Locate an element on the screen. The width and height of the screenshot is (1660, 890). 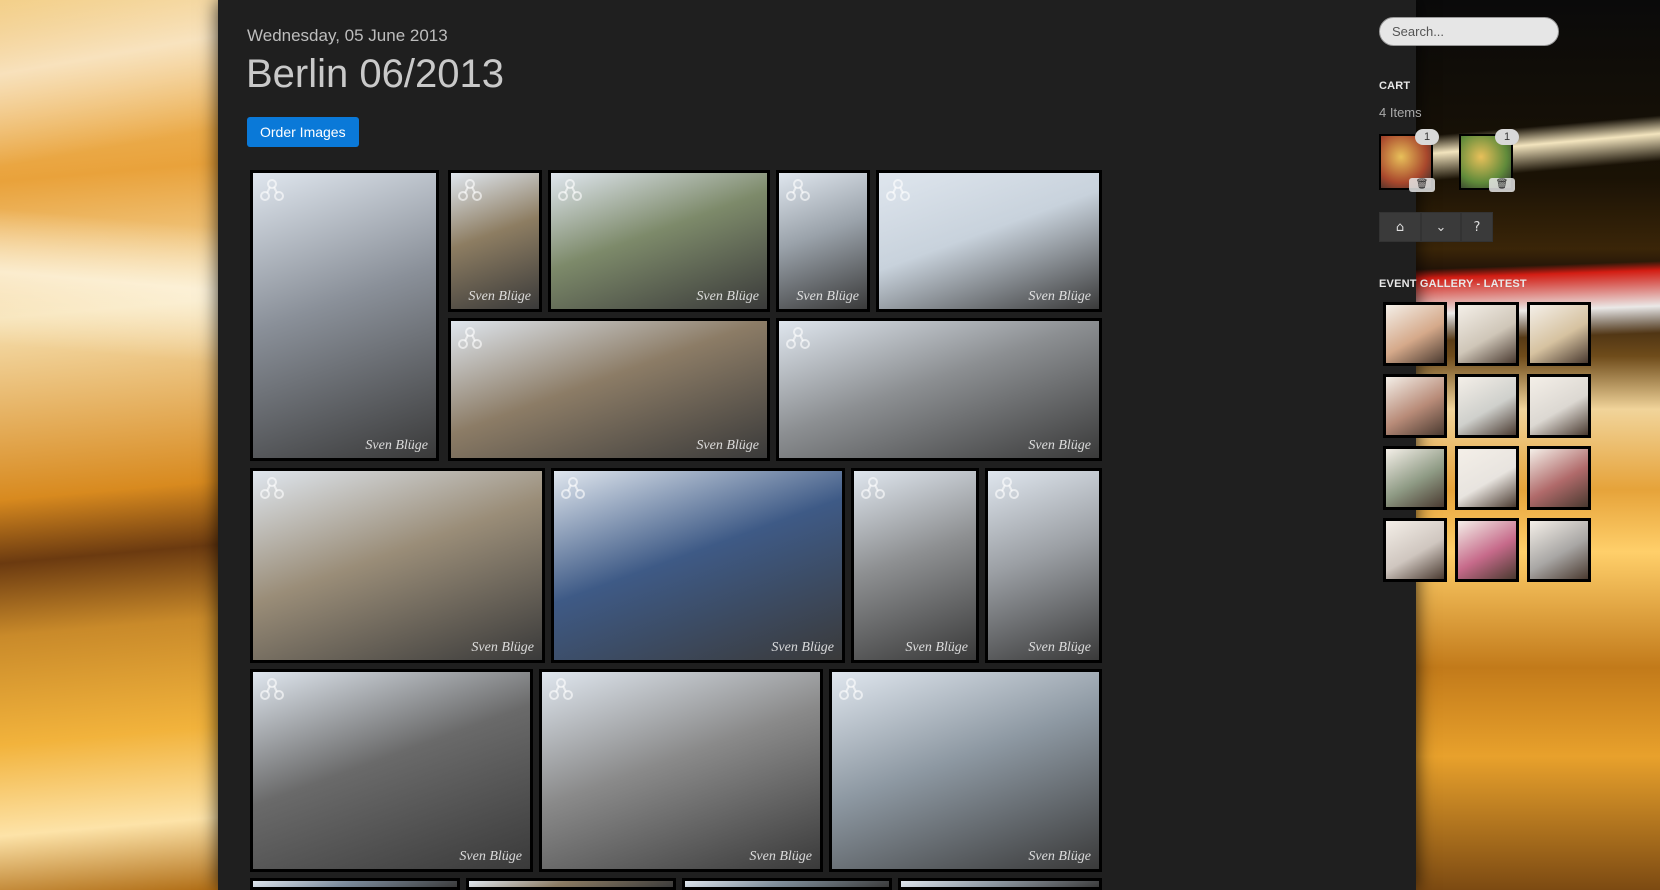
chevron-down-icon: ⌄ is located at coordinates (1441, 227).